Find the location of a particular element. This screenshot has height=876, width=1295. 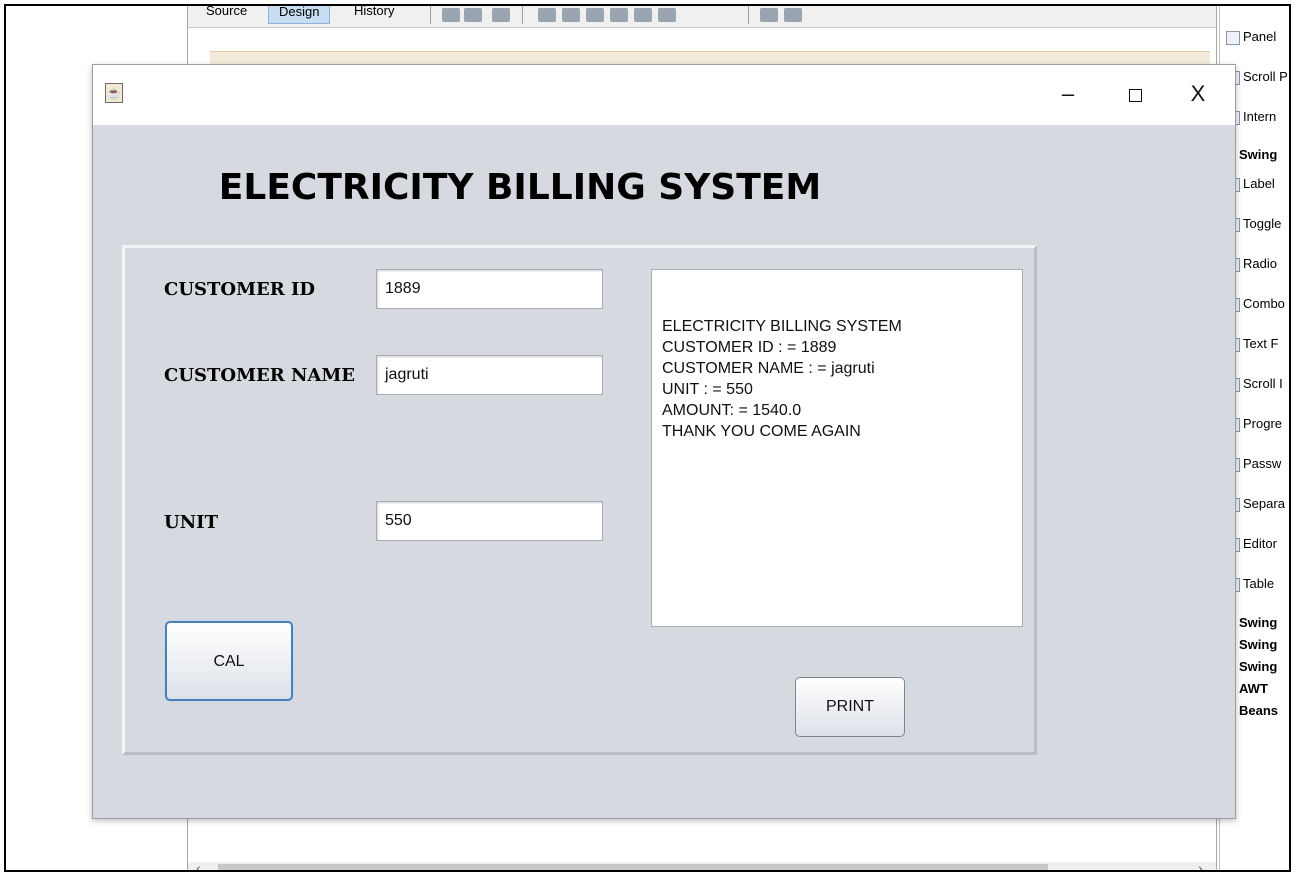

connection-mode-icon is located at coordinates (473, 15).